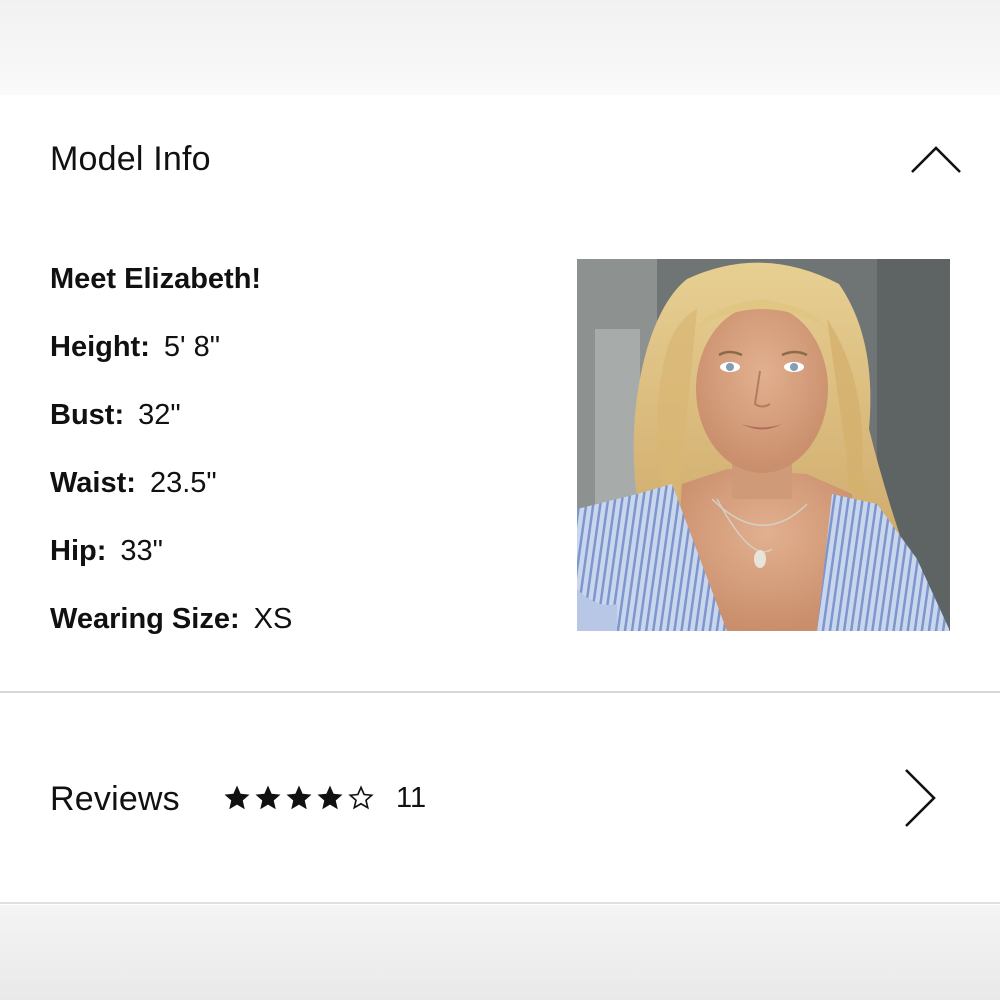  What do you see at coordinates (500, 952) in the screenshot?
I see `bottom-background-band` at bounding box center [500, 952].